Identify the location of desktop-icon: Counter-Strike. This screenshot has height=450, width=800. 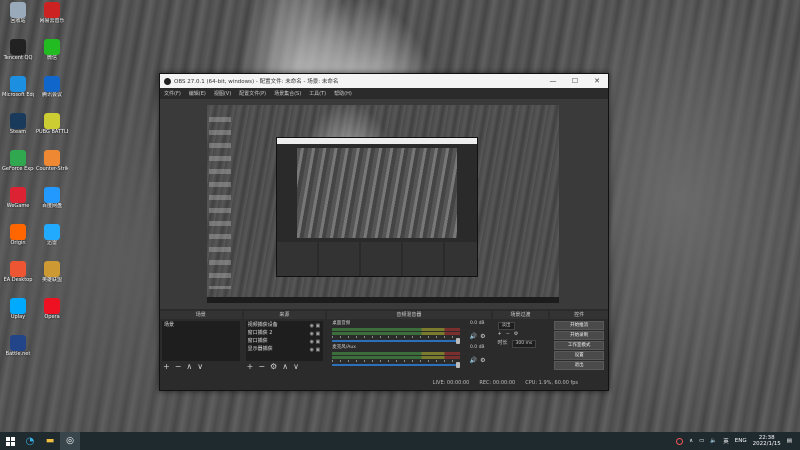
(52, 167).